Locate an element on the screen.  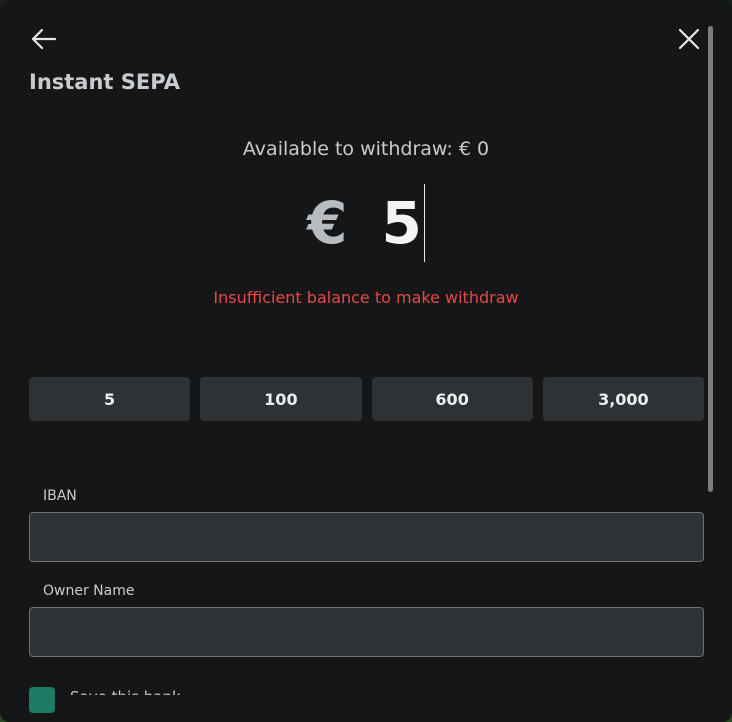
owner-name-label: Owner Name is located at coordinates (89, 591).